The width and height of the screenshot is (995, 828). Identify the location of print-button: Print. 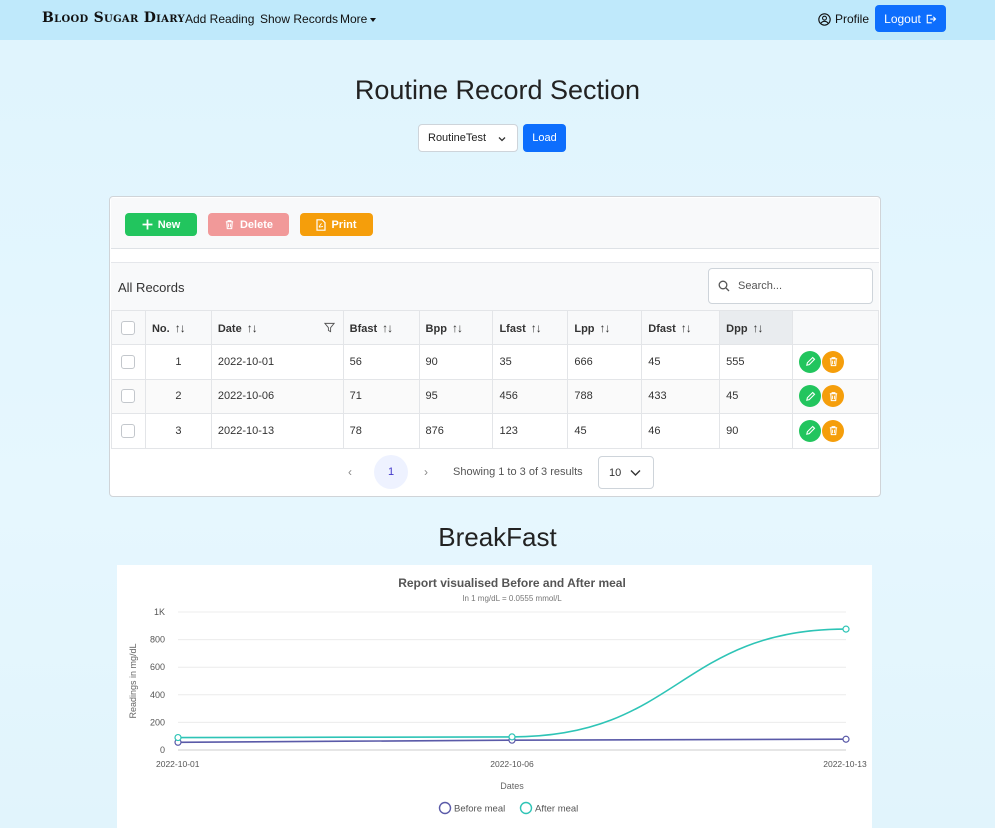
(336, 224).